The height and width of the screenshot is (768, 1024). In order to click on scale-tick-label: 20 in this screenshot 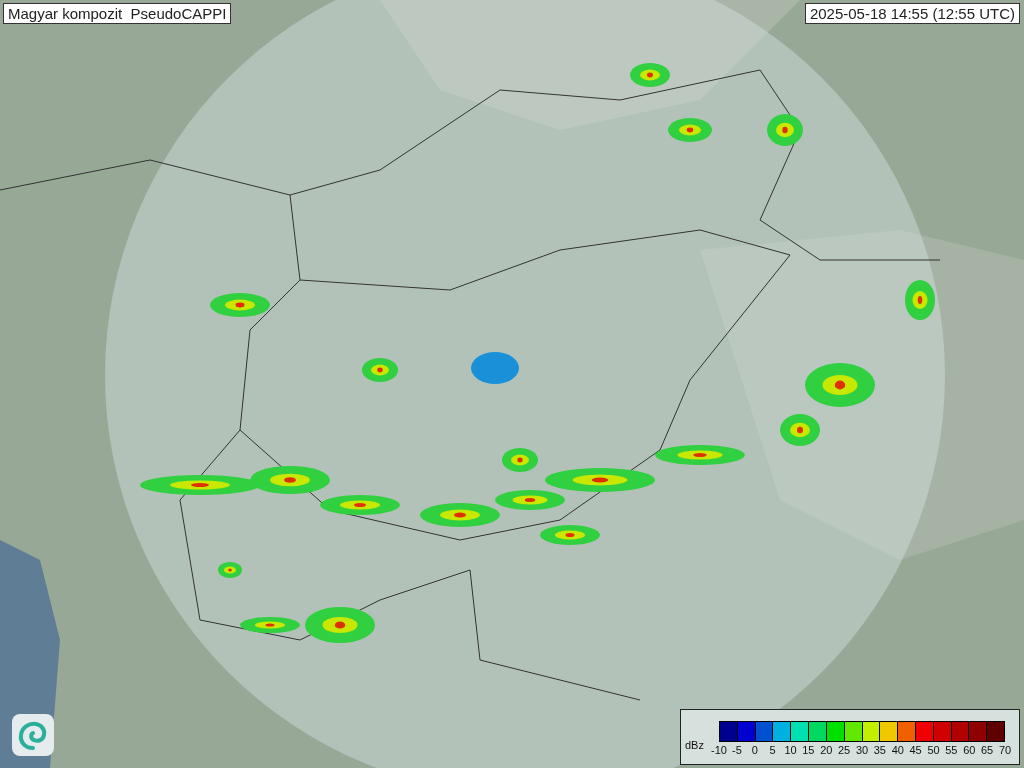, I will do `click(826, 749)`.